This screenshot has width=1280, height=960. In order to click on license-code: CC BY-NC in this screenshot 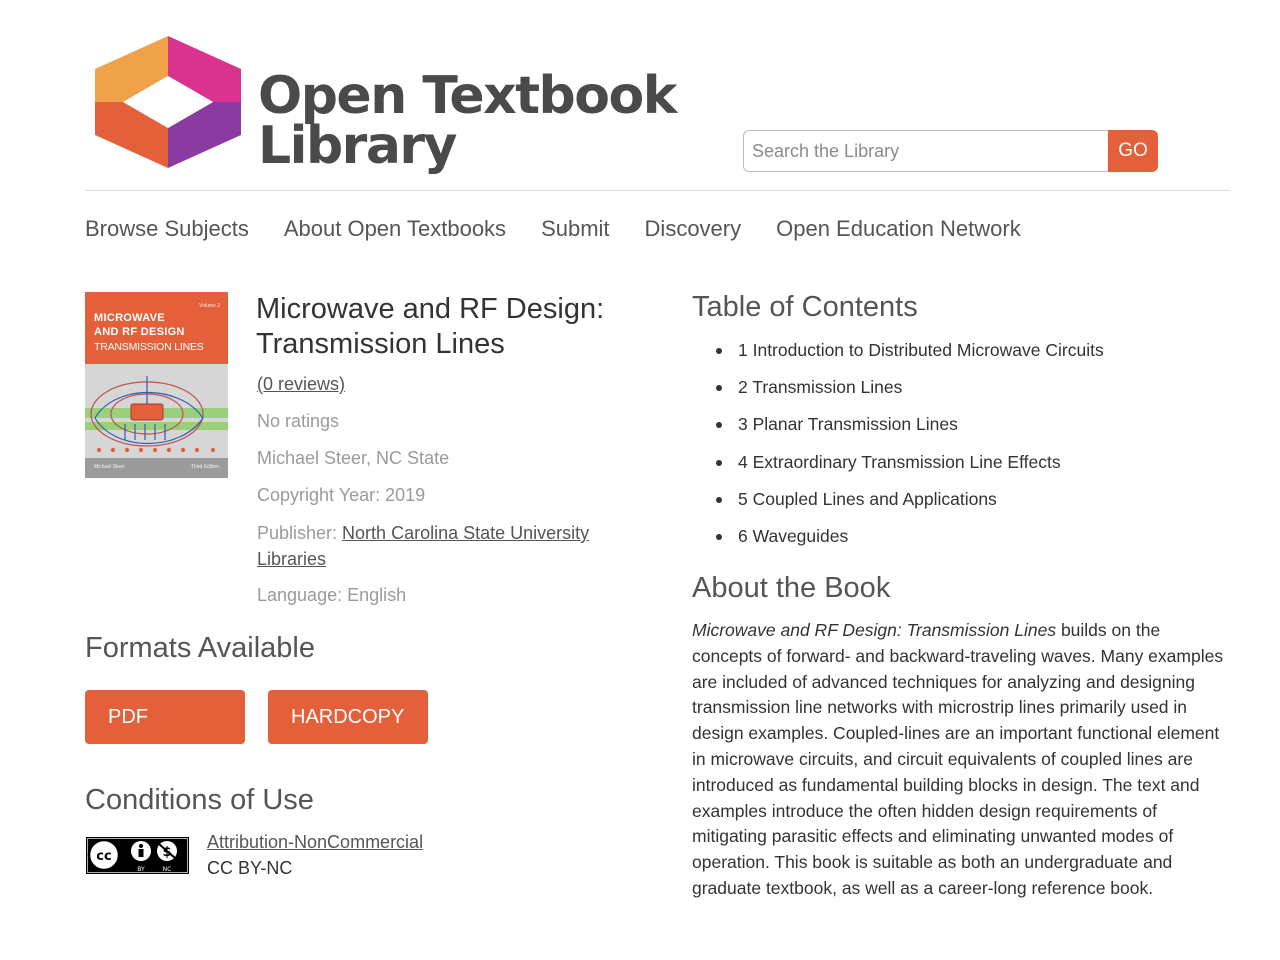, I will do `click(250, 868)`.